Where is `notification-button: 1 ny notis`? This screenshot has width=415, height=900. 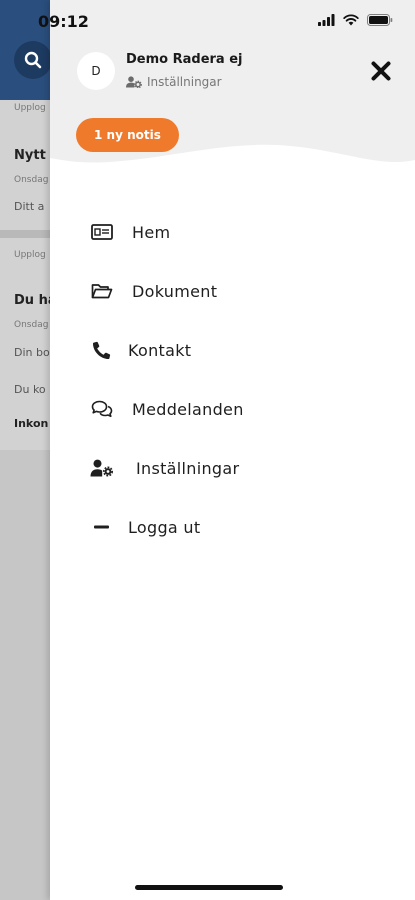 notification-button: 1 ny notis is located at coordinates (127, 135).